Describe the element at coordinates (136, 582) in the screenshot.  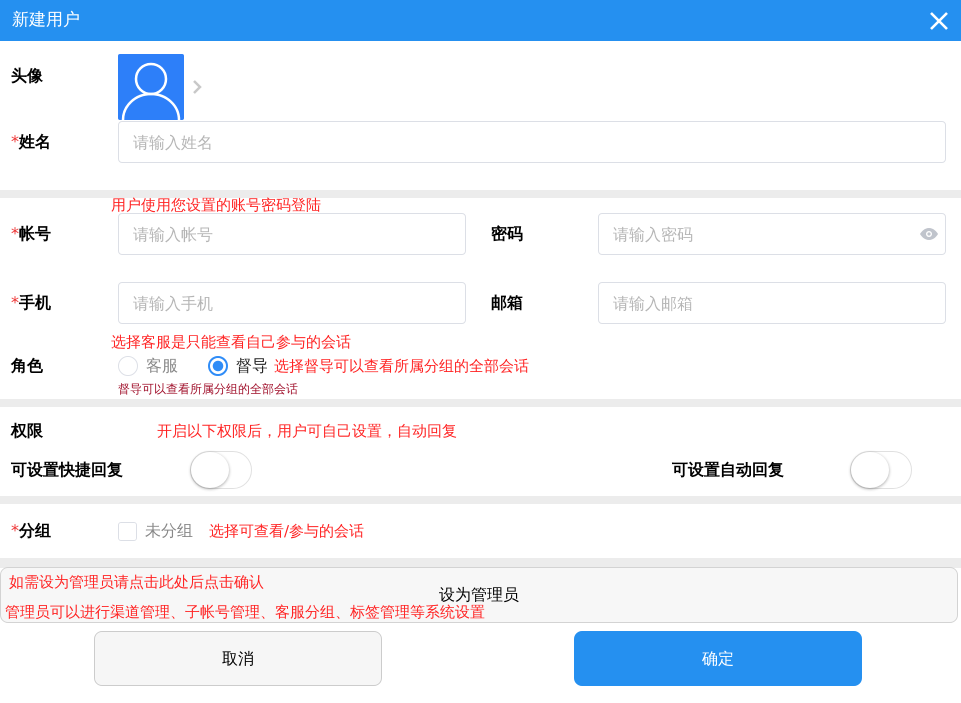
I see `note-text: 如需设为管理员请点击此处后点击确认` at that location.